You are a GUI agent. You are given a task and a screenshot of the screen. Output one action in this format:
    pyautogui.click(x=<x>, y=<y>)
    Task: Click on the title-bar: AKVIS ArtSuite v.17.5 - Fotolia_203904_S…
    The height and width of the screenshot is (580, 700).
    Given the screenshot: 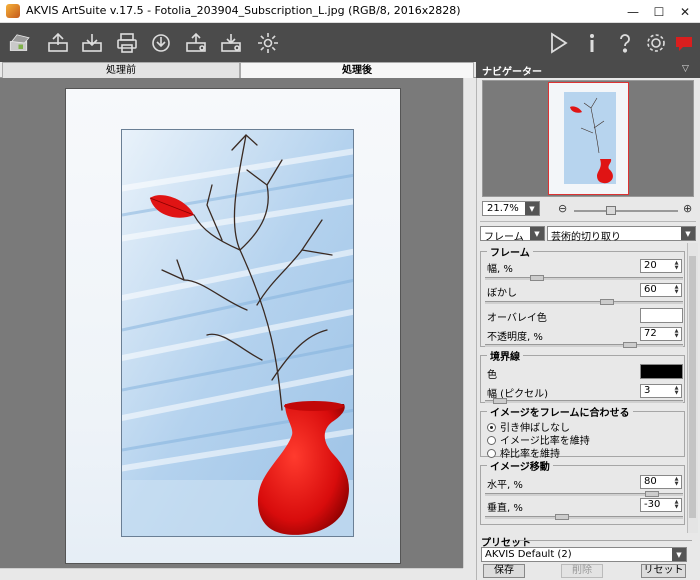 What is the action you would take?
    pyautogui.click(x=350, y=11)
    